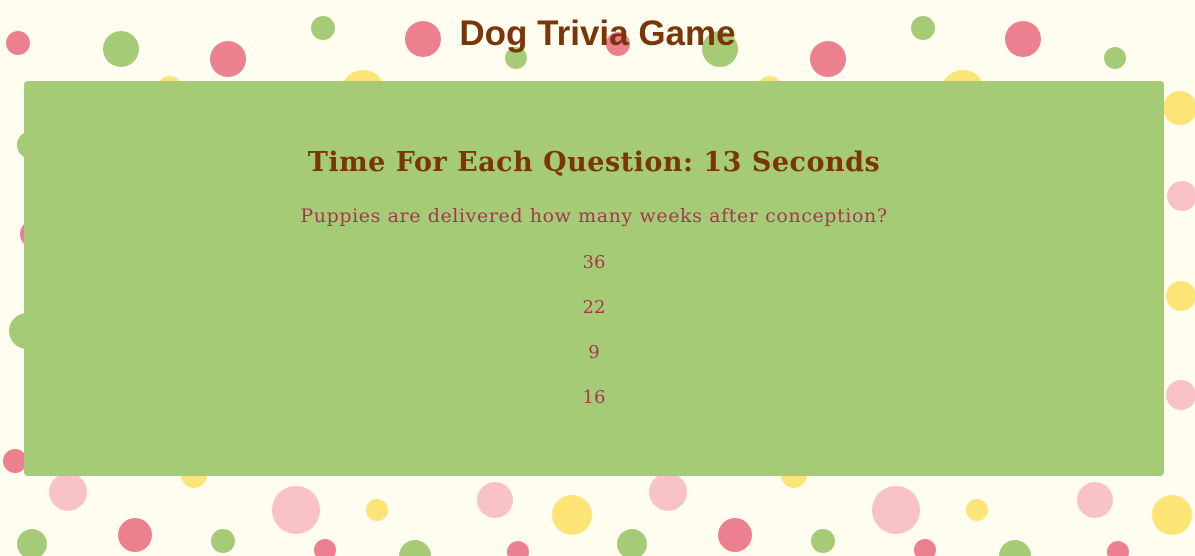 The height and width of the screenshot is (556, 1195). What do you see at coordinates (594, 408) in the screenshot?
I see `answer-option-4: 16` at bounding box center [594, 408].